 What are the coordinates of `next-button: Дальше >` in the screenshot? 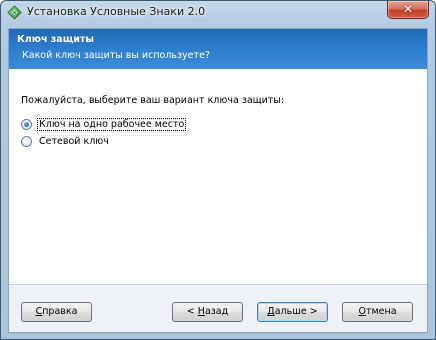 It's located at (292, 312).